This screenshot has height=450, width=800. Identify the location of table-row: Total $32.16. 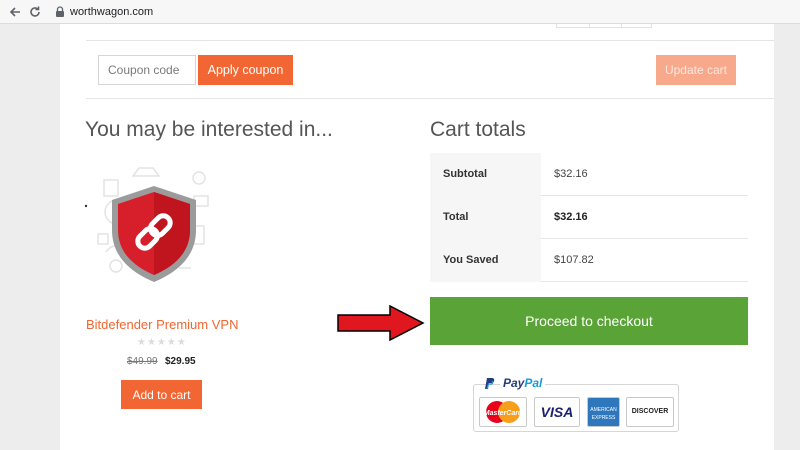
(589, 217).